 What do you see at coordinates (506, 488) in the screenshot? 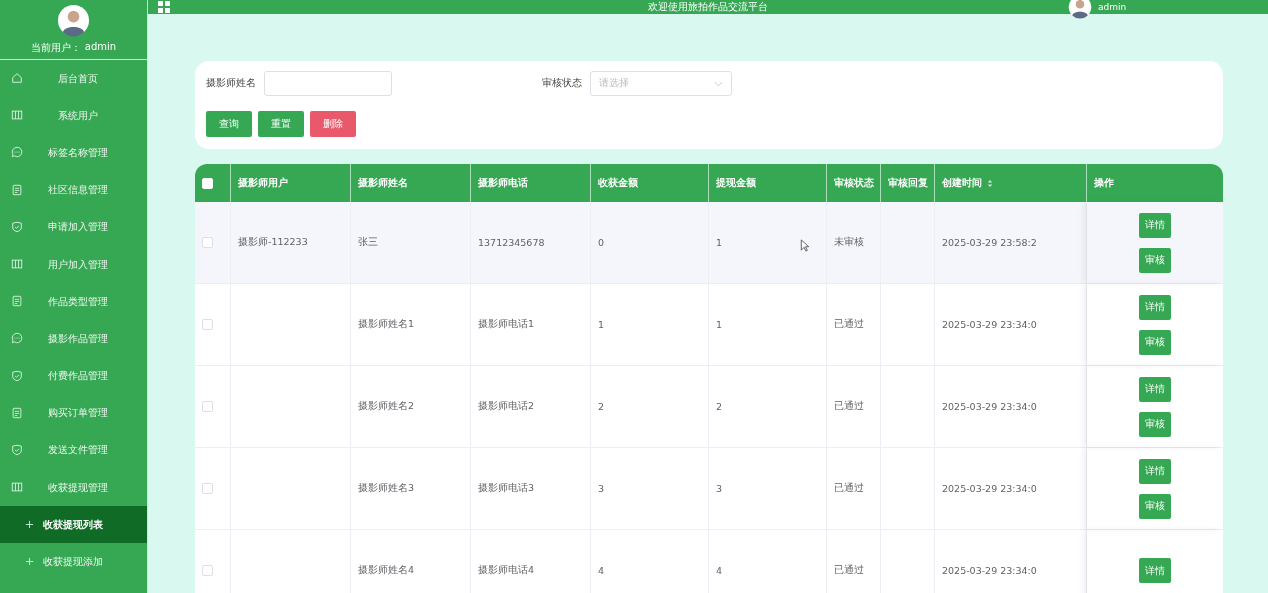
I see `table-cell: 摄影师电话3` at bounding box center [506, 488].